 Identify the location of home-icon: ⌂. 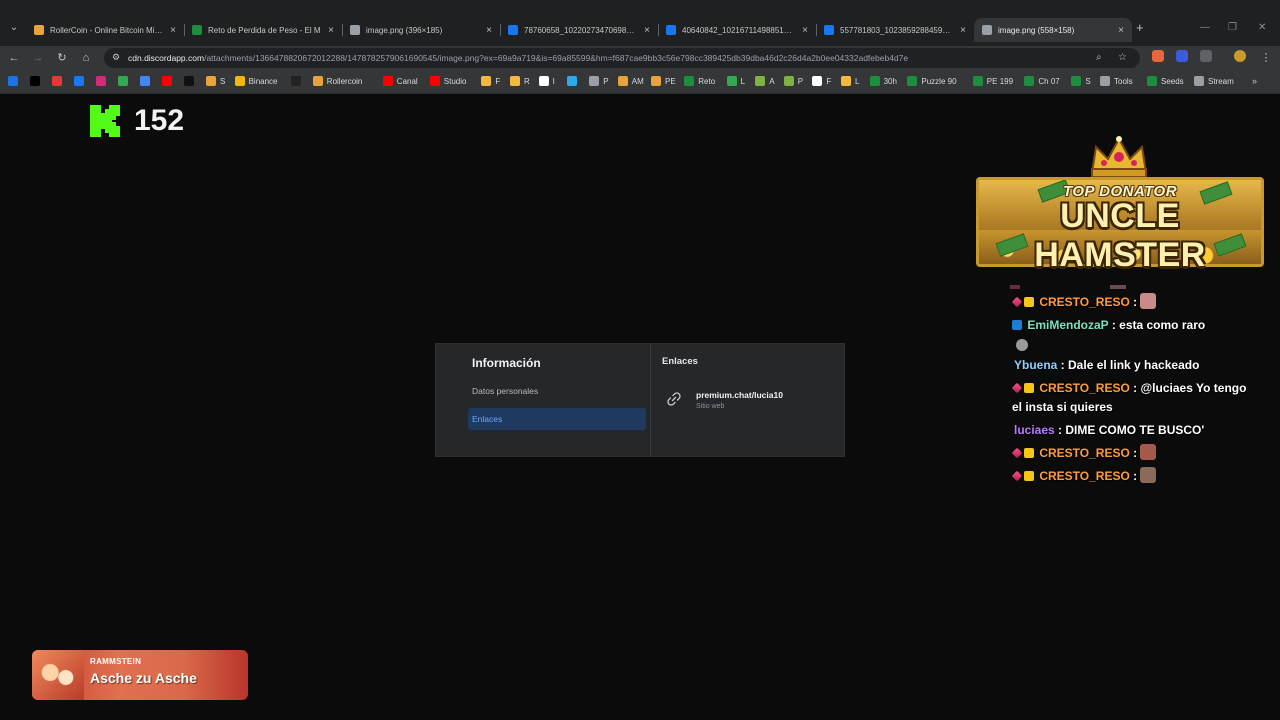
(86, 58).